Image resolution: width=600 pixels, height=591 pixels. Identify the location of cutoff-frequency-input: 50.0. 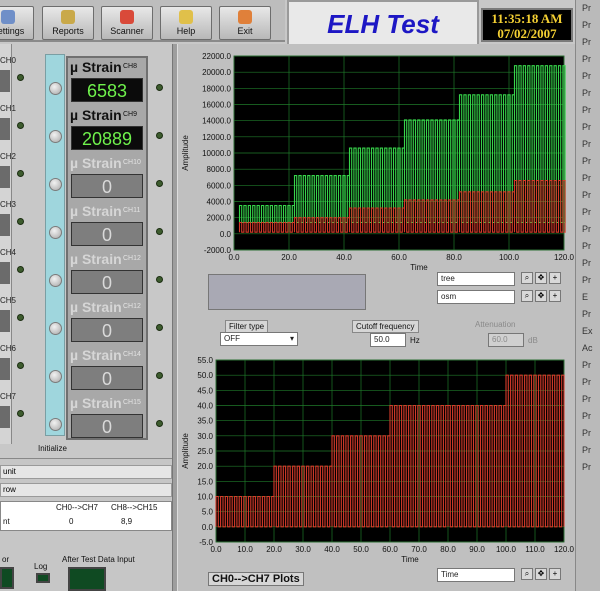
(388, 340).